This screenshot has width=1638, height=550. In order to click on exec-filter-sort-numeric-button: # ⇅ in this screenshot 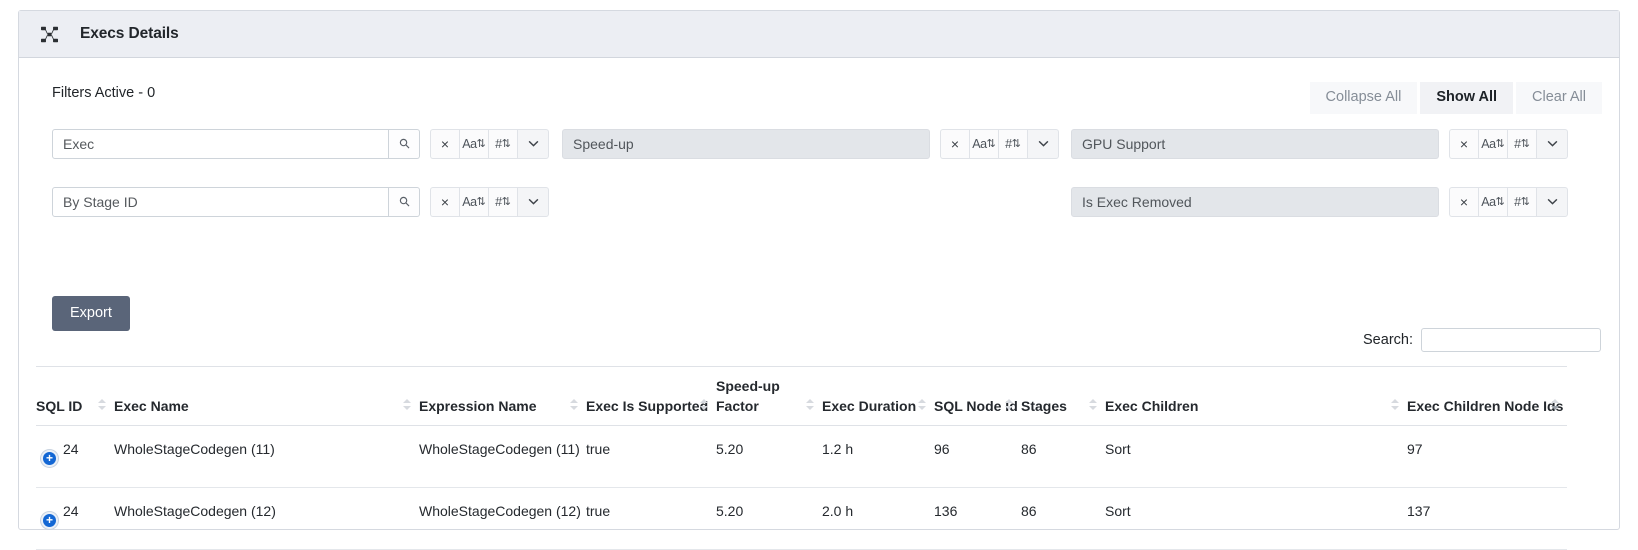, I will do `click(502, 144)`.